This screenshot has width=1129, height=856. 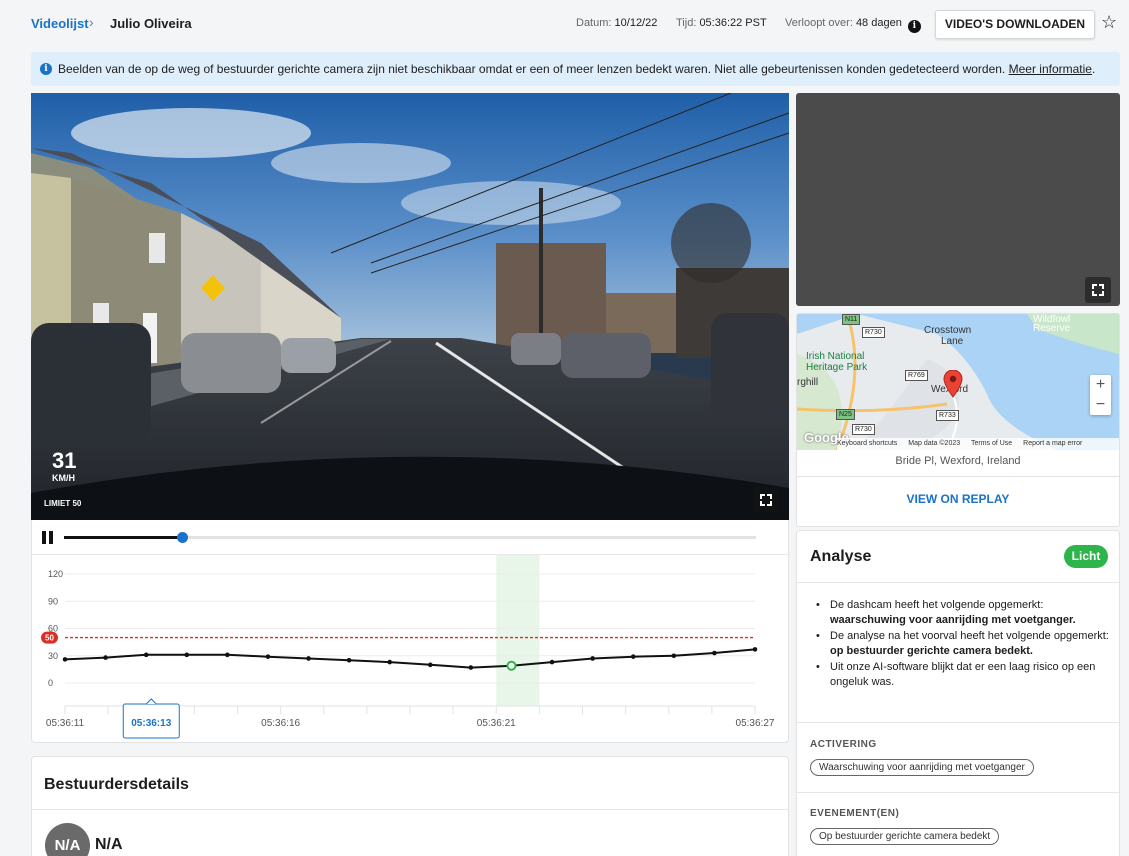 What do you see at coordinates (937, 605) in the screenshot?
I see `finding-text: De dashcam heeft het volgende opgemerkt:` at bounding box center [937, 605].